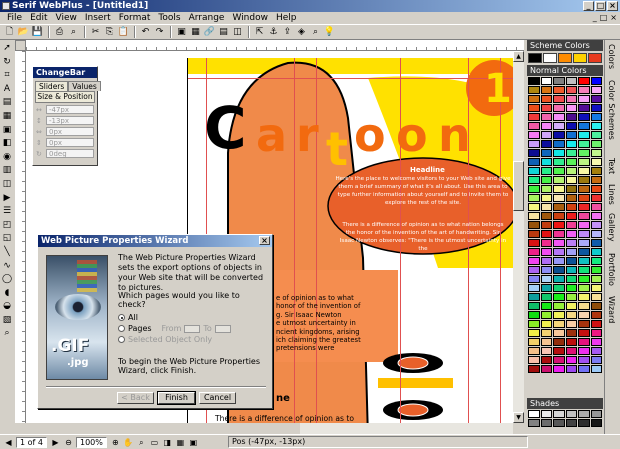 This screenshot has height=449, width=620. What do you see at coordinates (7, 130) in the screenshot?
I see `picture-tool-icon: ▣` at bounding box center [7, 130].